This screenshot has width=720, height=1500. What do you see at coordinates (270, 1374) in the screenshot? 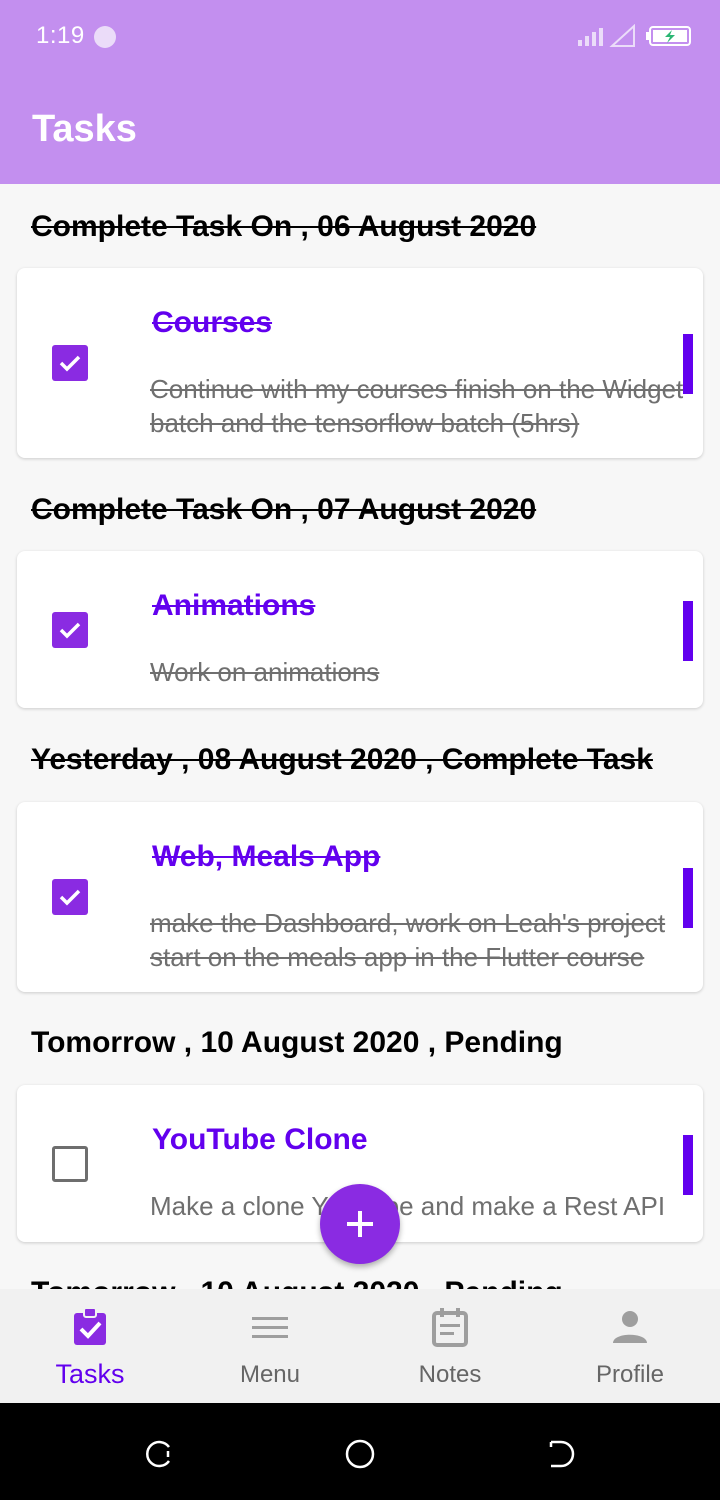
I see `nav-label: Menu` at bounding box center [270, 1374].